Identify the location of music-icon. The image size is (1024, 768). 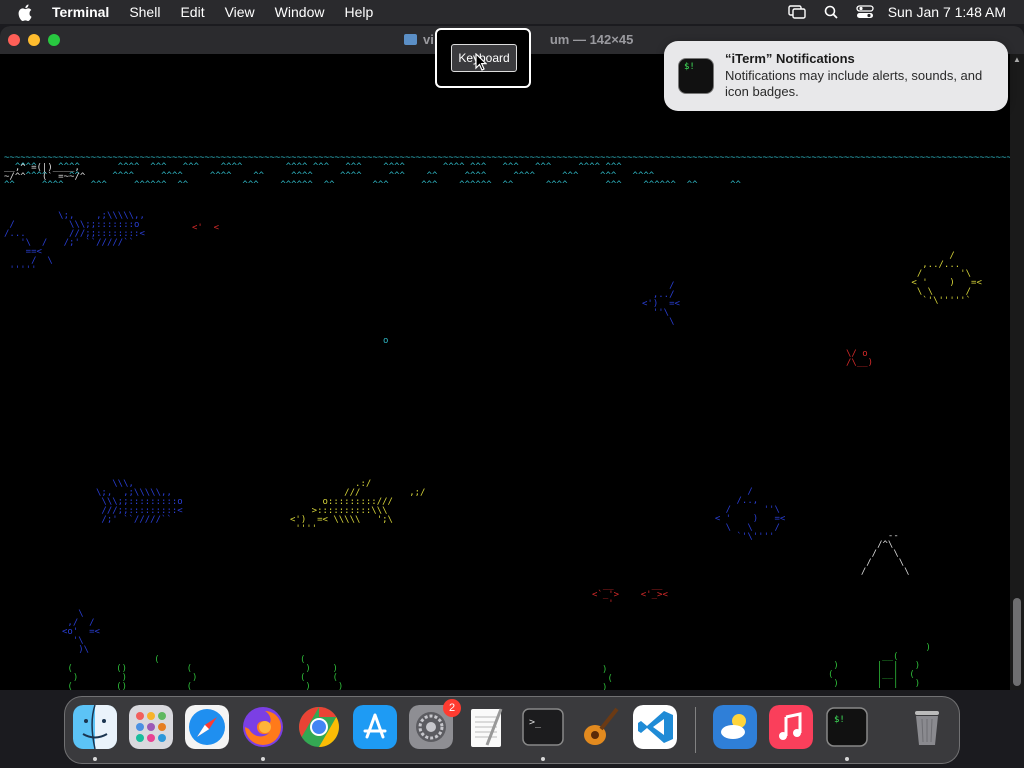
(791, 727).